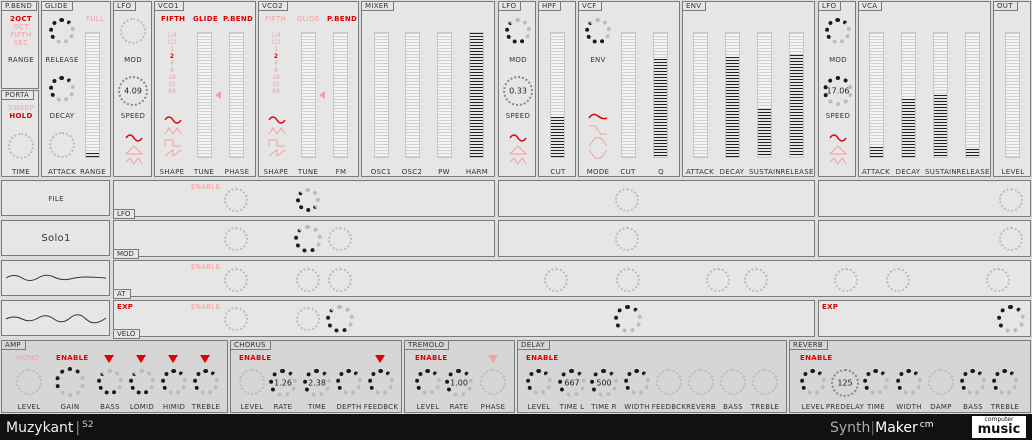  What do you see at coordinates (134, 152) in the screenshot?
I see `lfo1-shape-icons` at bounding box center [134, 152].